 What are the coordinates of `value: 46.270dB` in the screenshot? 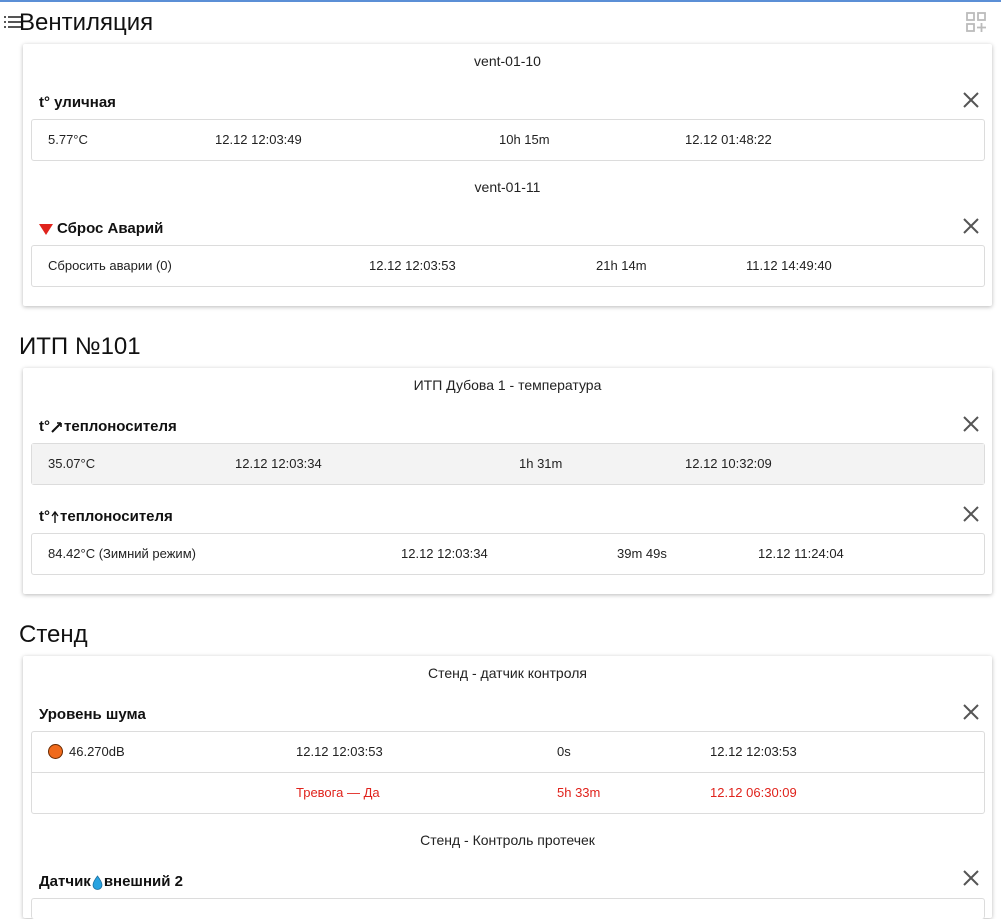 It's located at (86, 752).